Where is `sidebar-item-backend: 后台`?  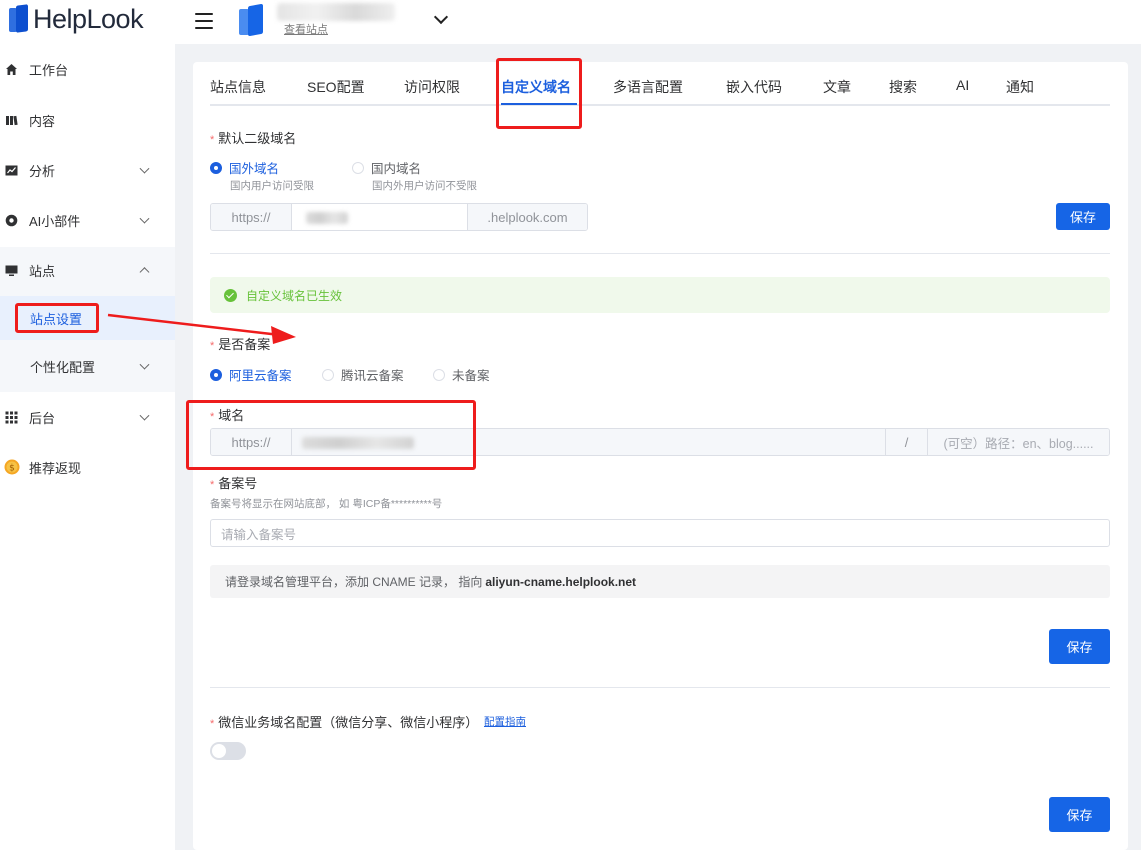 sidebar-item-backend: 后台 is located at coordinates (87, 417).